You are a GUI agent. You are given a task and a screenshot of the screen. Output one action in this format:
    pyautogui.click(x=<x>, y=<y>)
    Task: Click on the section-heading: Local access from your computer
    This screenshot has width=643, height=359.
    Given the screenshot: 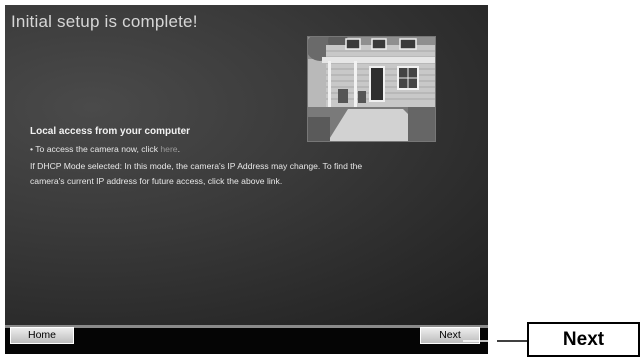 What is the action you would take?
    pyautogui.click(x=110, y=131)
    